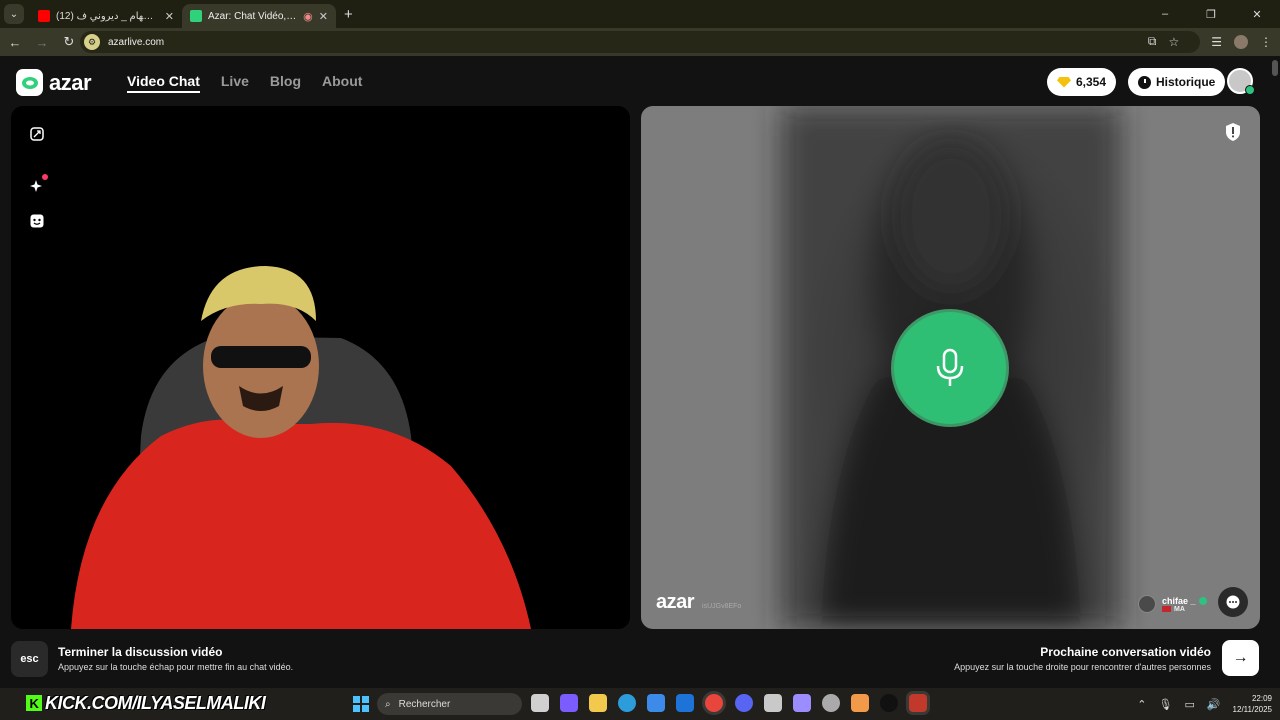 This screenshot has width=1280, height=720. Describe the element at coordinates (889, 703) in the screenshot. I see `obs-icon` at that location.